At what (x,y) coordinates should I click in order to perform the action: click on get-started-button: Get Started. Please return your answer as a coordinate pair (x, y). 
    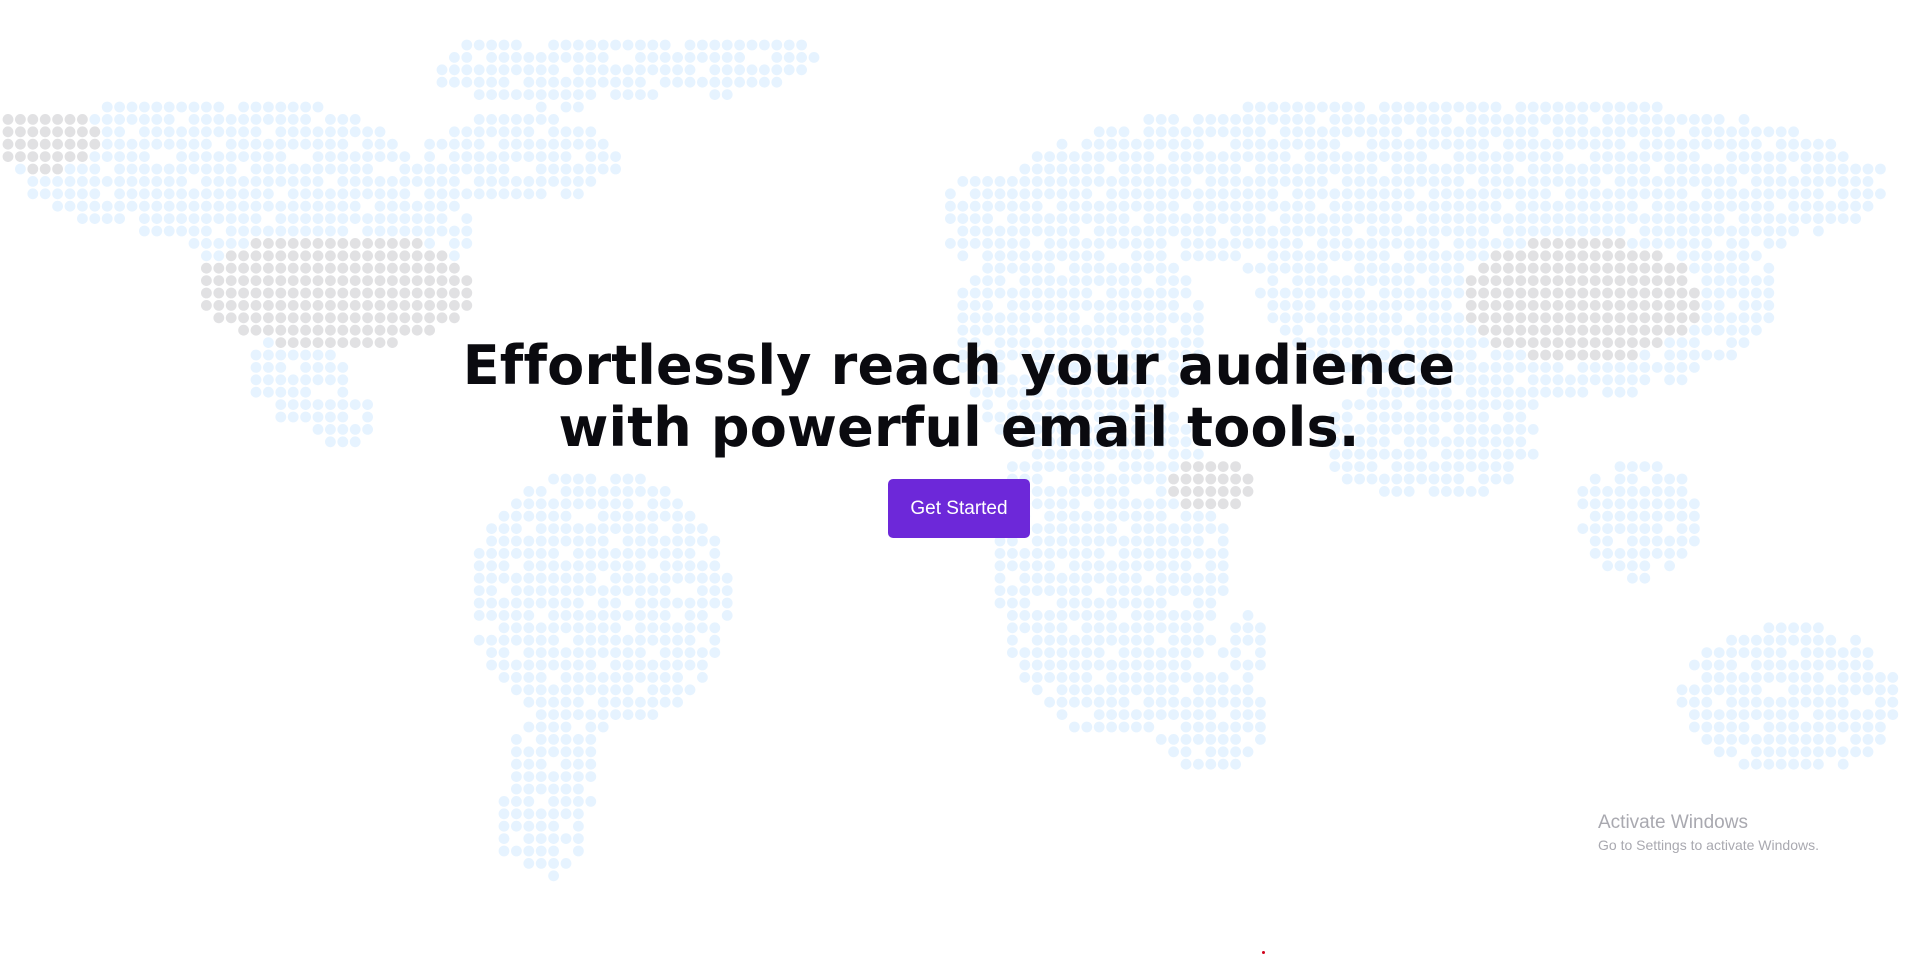
    Looking at the image, I should click on (959, 508).